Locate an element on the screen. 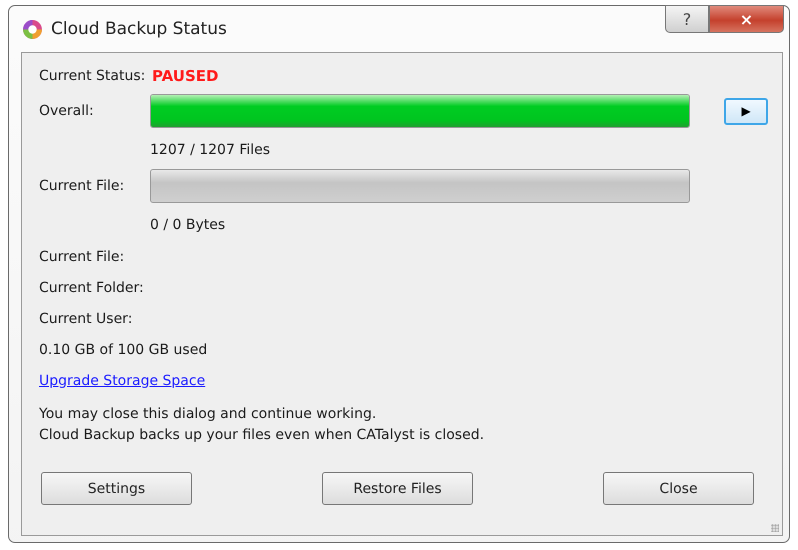 This screenshot has width=798, height=550. dialog-button: Close is located at coordinates (678, 488).